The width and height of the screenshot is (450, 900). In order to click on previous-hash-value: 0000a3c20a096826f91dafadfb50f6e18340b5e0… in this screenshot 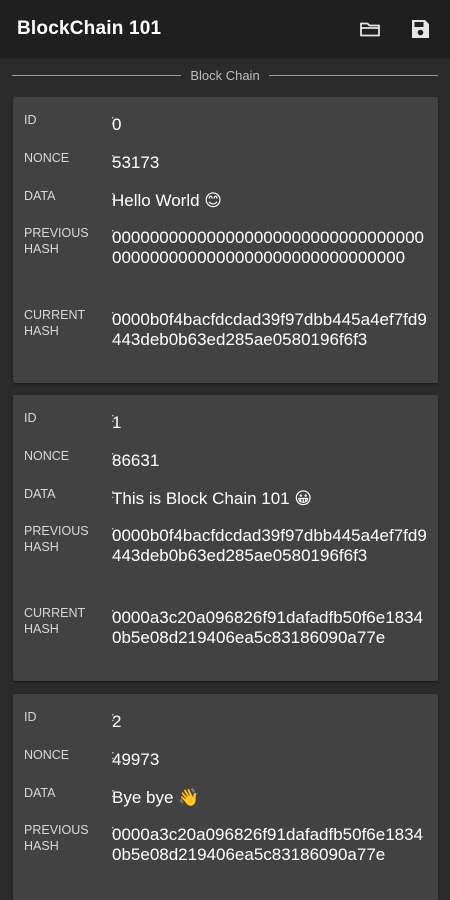, I will do `click(268, 844)`.